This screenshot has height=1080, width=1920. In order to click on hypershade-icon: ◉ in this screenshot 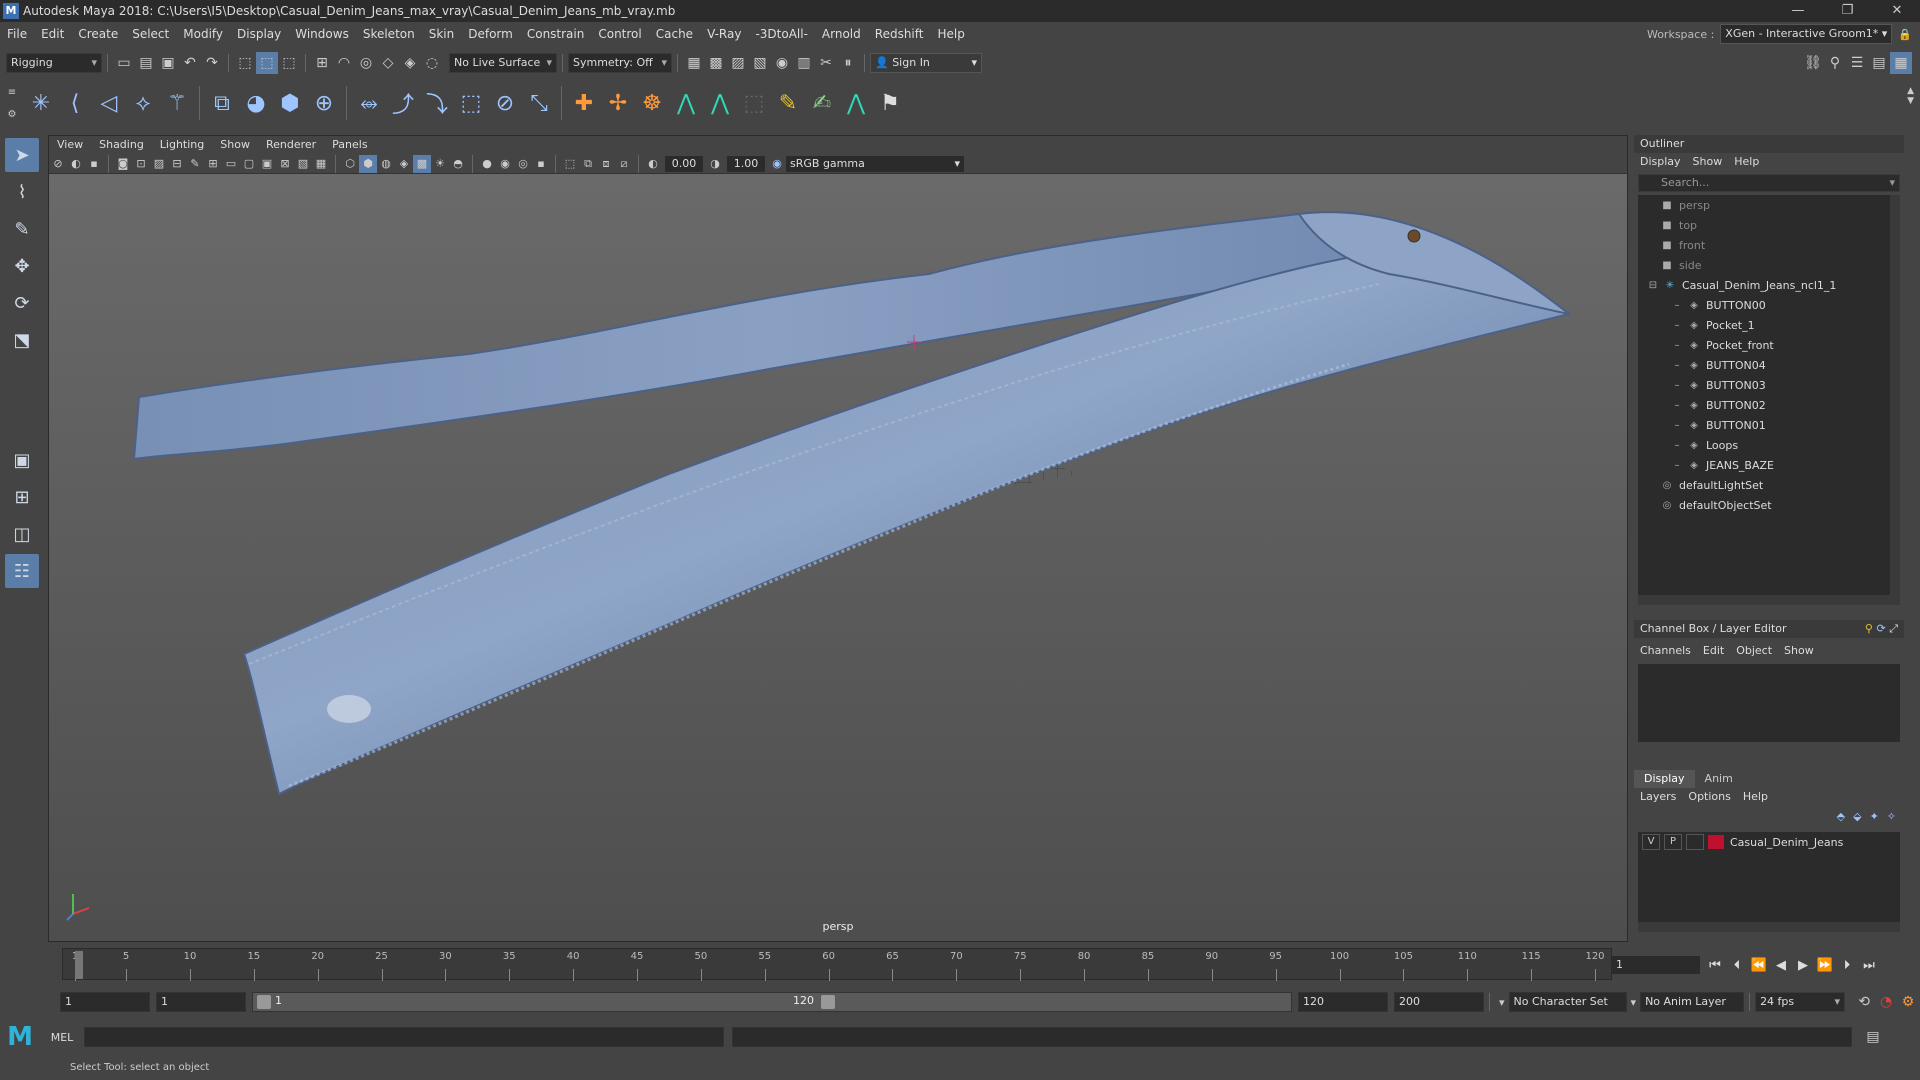, I will do `click(782, 63)`.